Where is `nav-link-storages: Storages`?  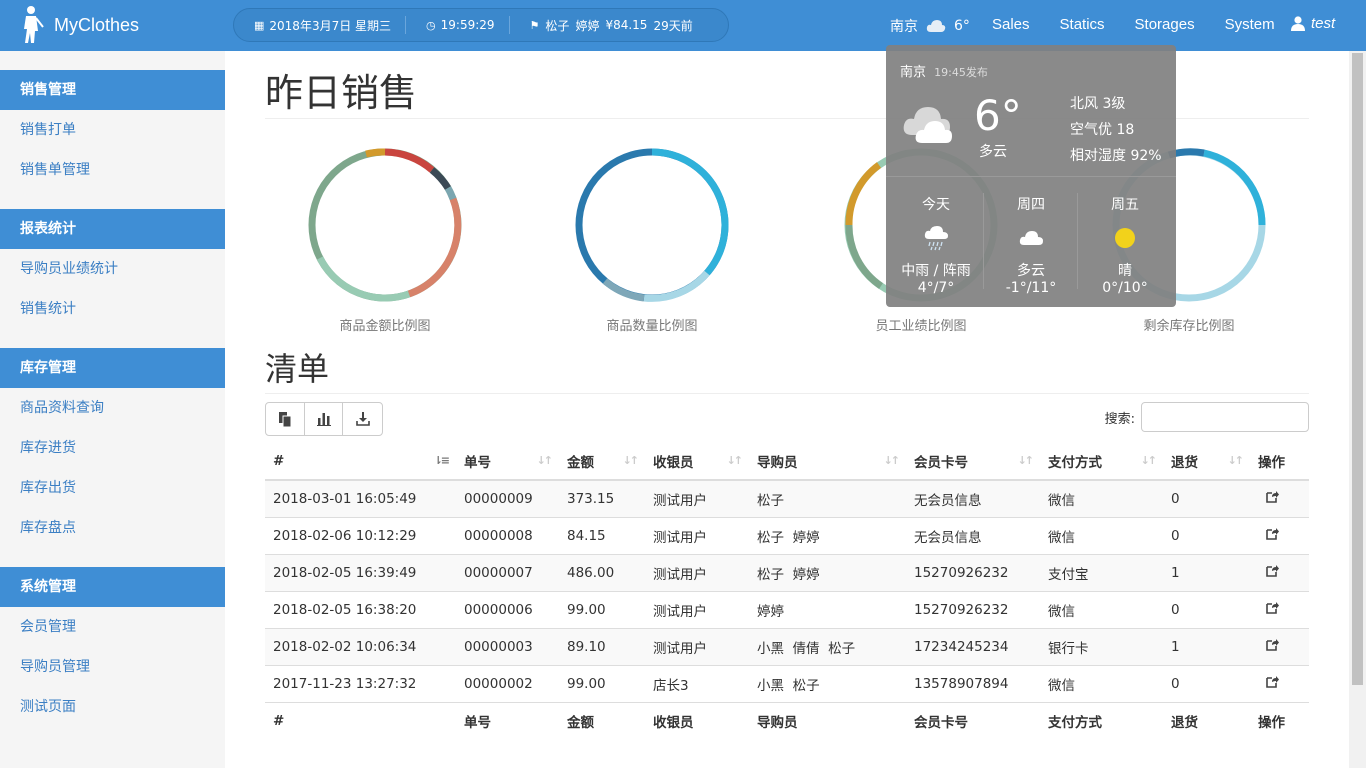 nav-link-storages: Storages is located at coordinates (1165, 24).